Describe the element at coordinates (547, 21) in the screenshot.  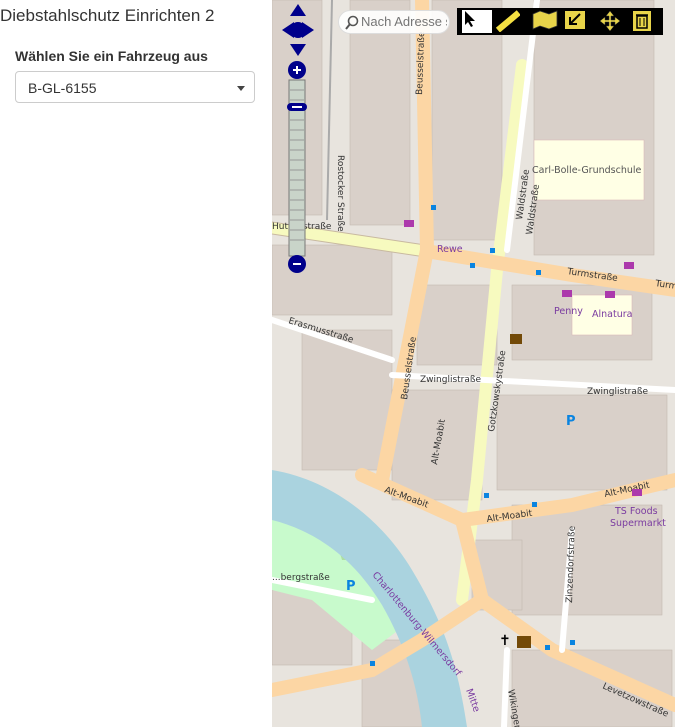
I see `map-area-icon` at that location.